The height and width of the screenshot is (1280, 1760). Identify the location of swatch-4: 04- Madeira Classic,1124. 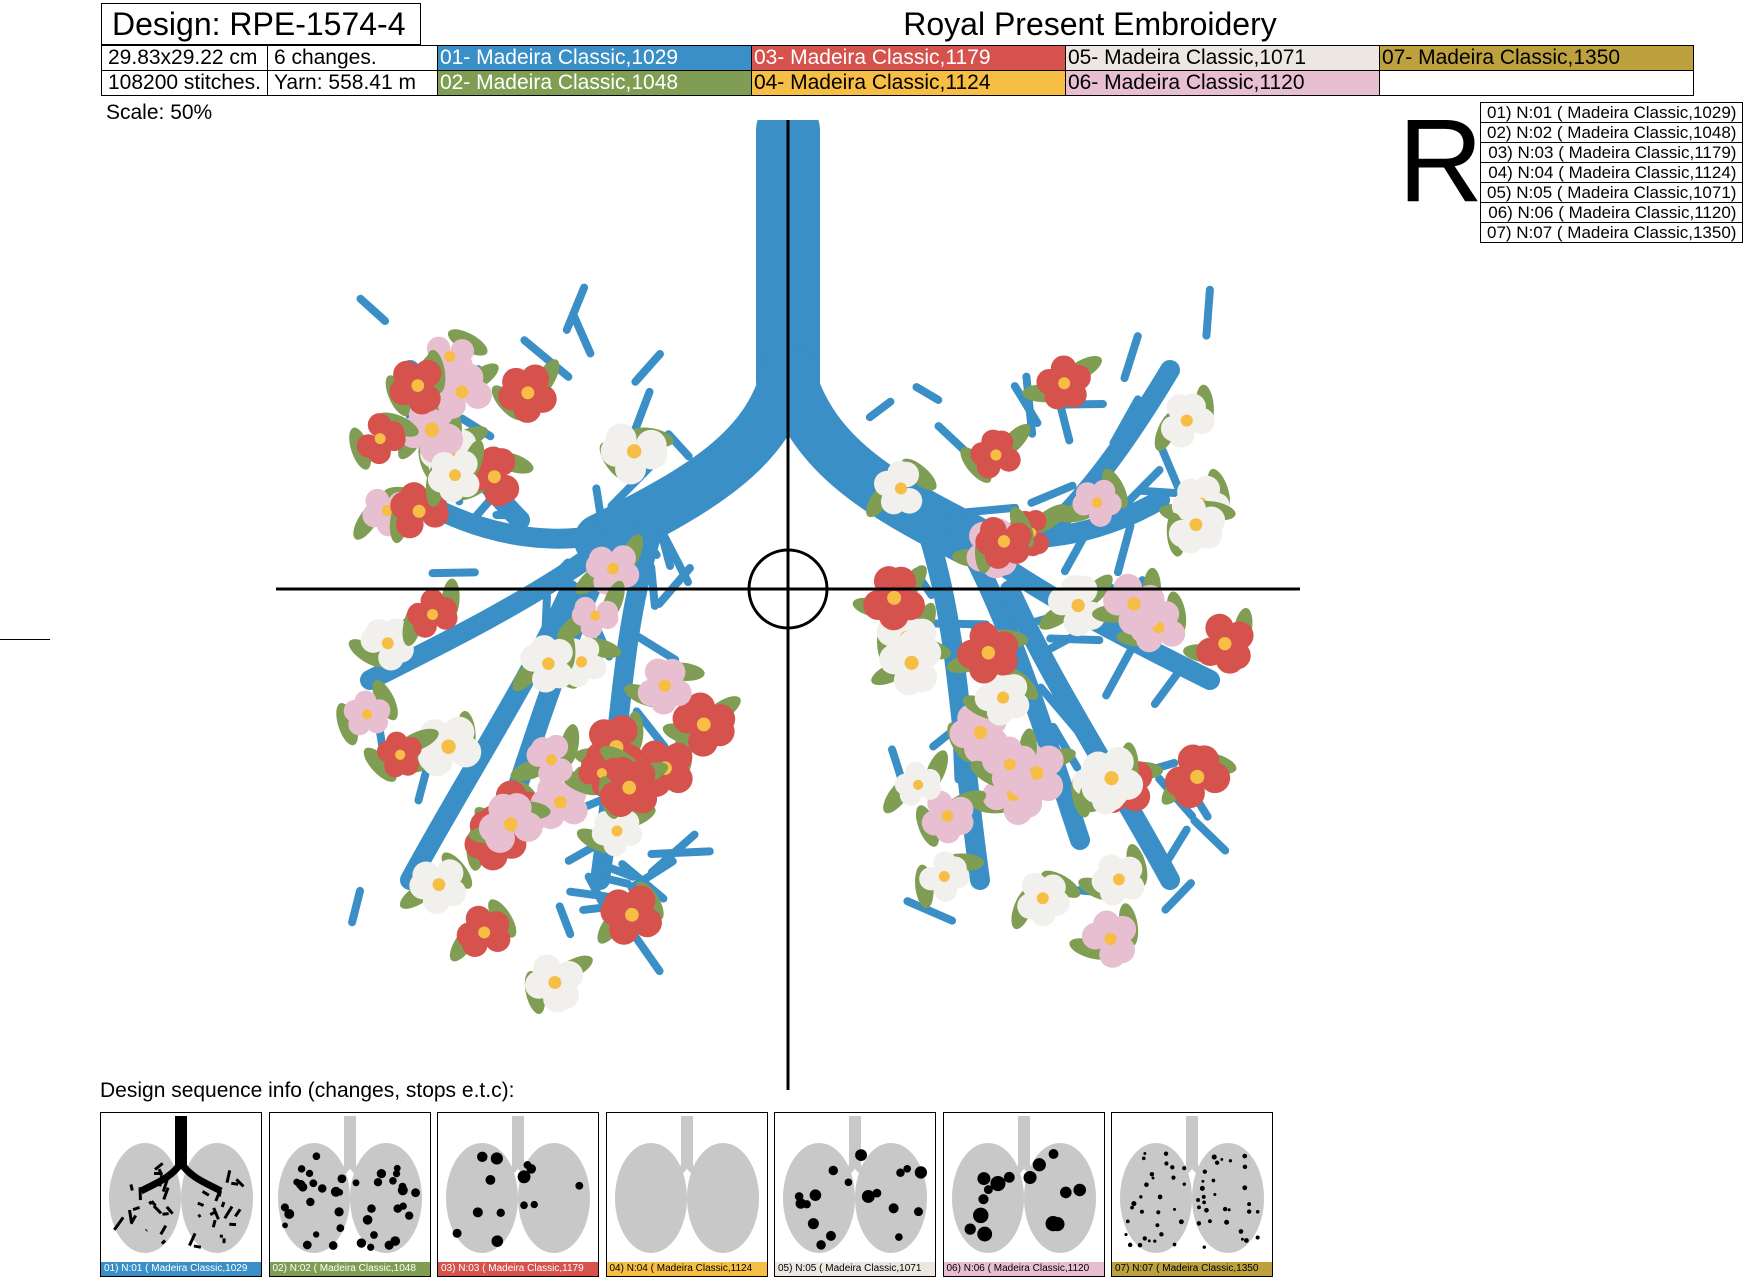
(908, 83).